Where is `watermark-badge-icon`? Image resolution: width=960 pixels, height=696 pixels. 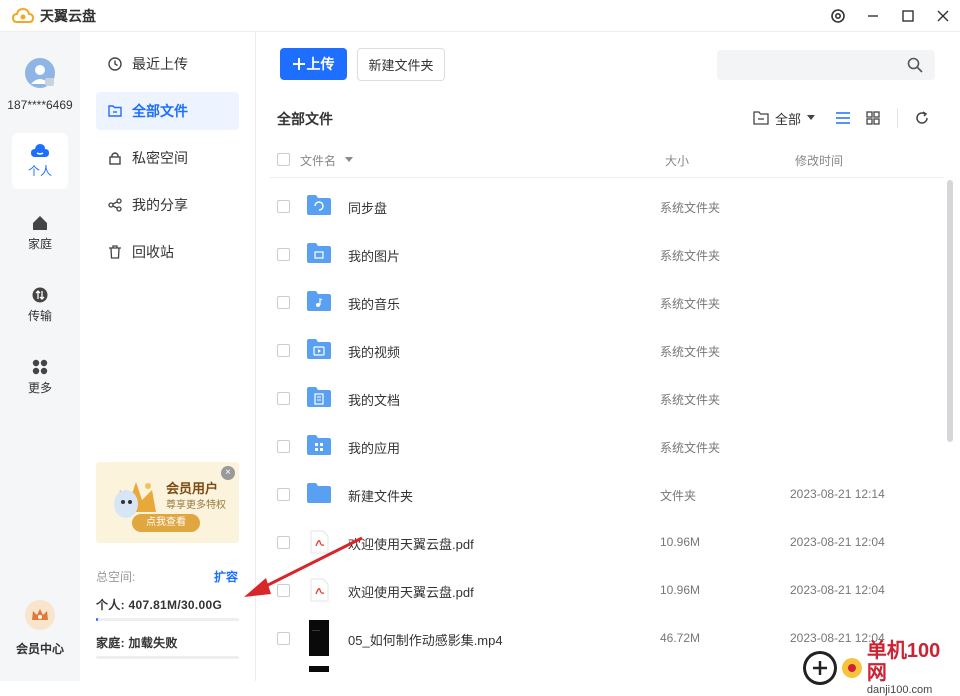 watermark-badge-icon is located at coordinates (851, 668).